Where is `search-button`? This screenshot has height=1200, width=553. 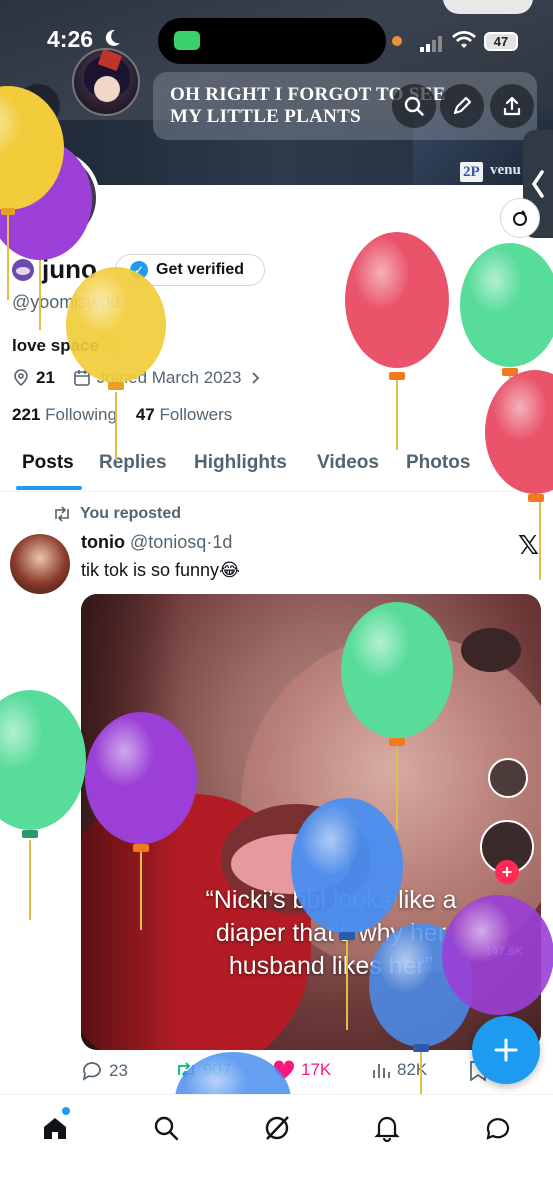
search-button is located at coordinates (414, 106).